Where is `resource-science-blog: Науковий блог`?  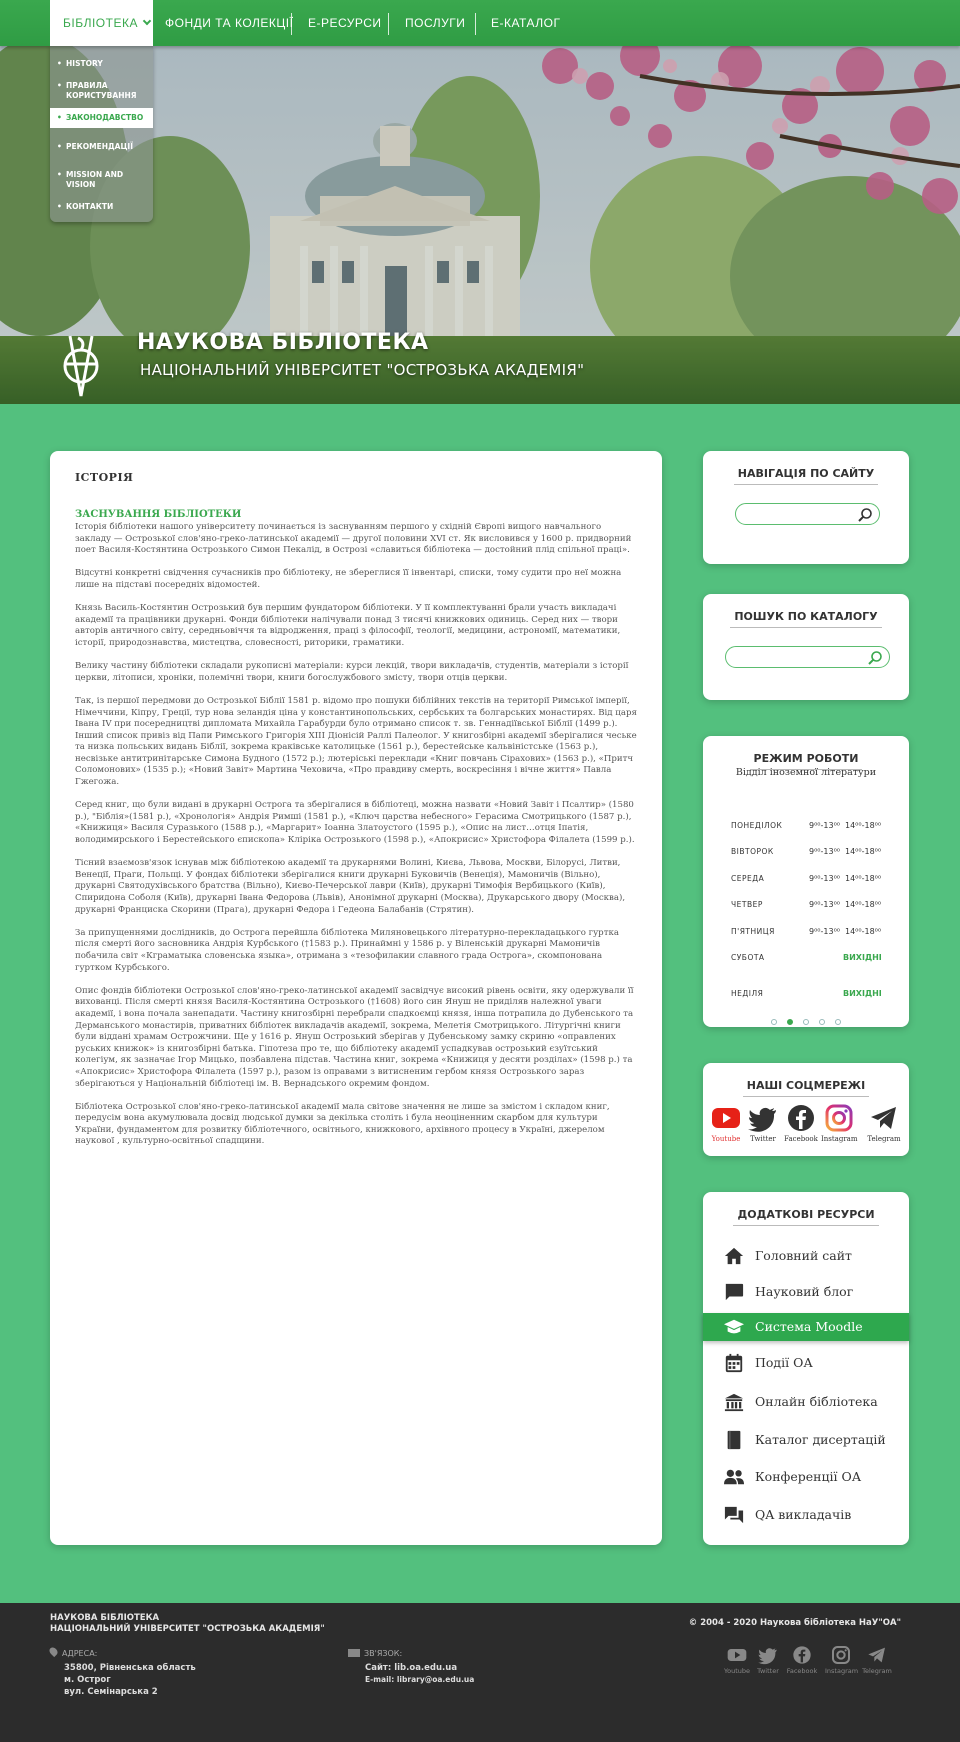
resource-science-blog: Науковий блог is located at coordinates (806, 1292).